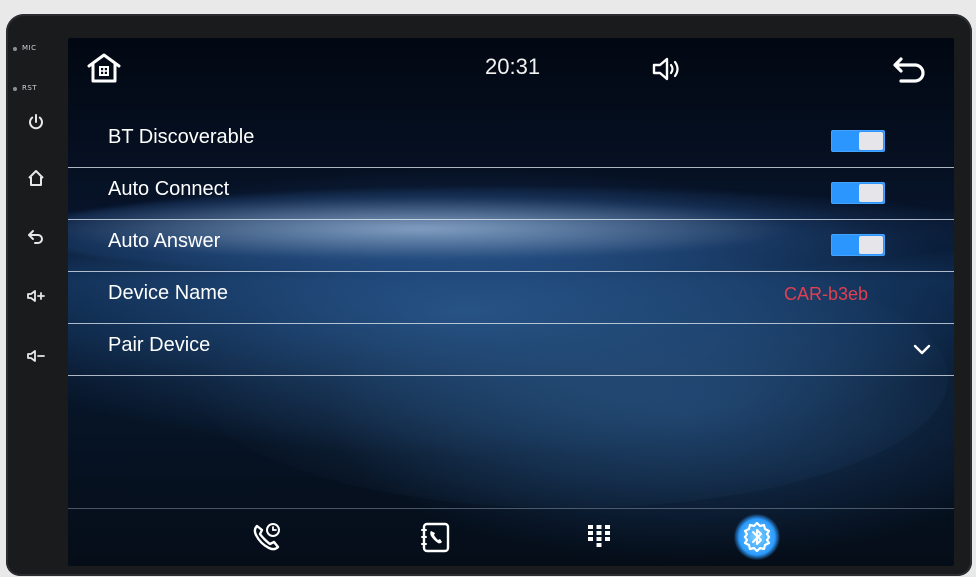 The height and width of the screenshot is (577, 976). What do you see at coordinates (511, 298) in the screenshot?
I see `setting-device-name: Device Name CAR-b3eb` at bounding box center [511, 298].